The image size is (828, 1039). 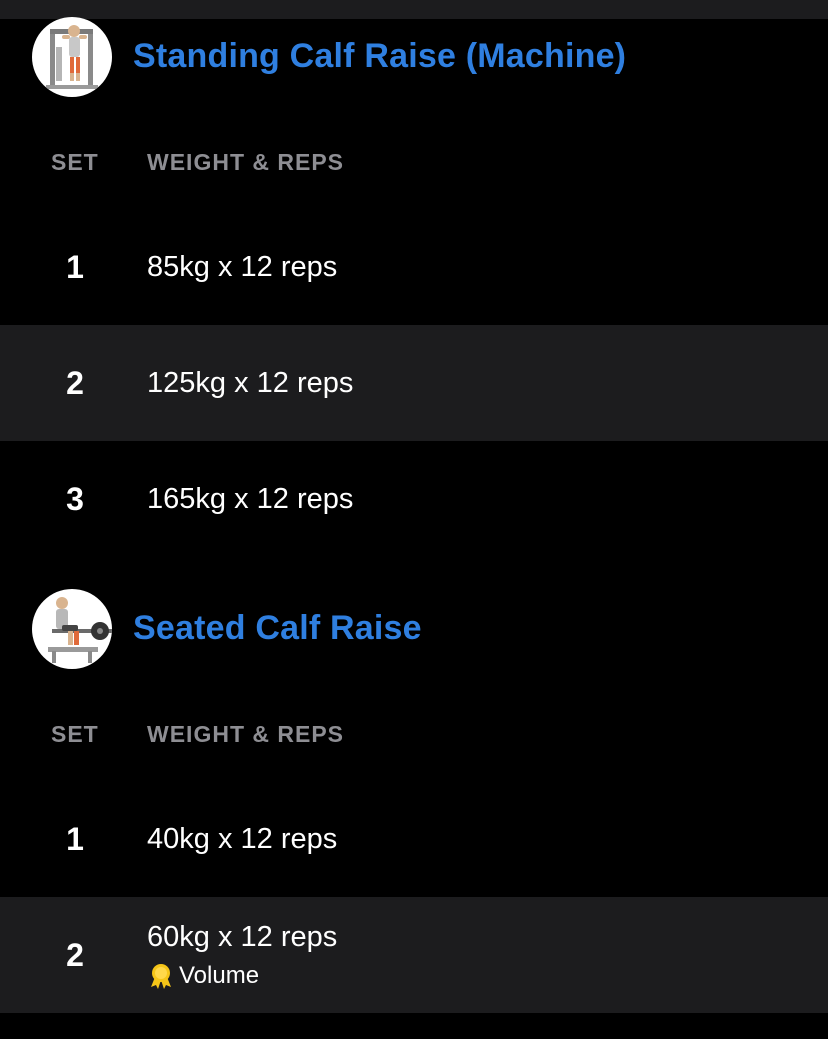 I want to click on set-row: 3 165kg x 12 reps, so click(x=414, y=499).